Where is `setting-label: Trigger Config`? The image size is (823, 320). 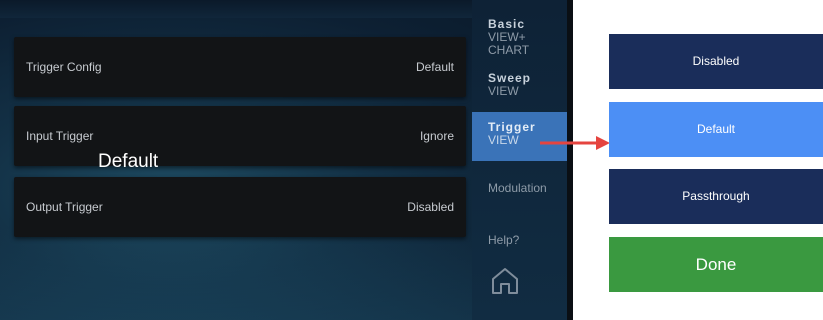
setting-label: Trigger Config is located at coordinates (64, 67).